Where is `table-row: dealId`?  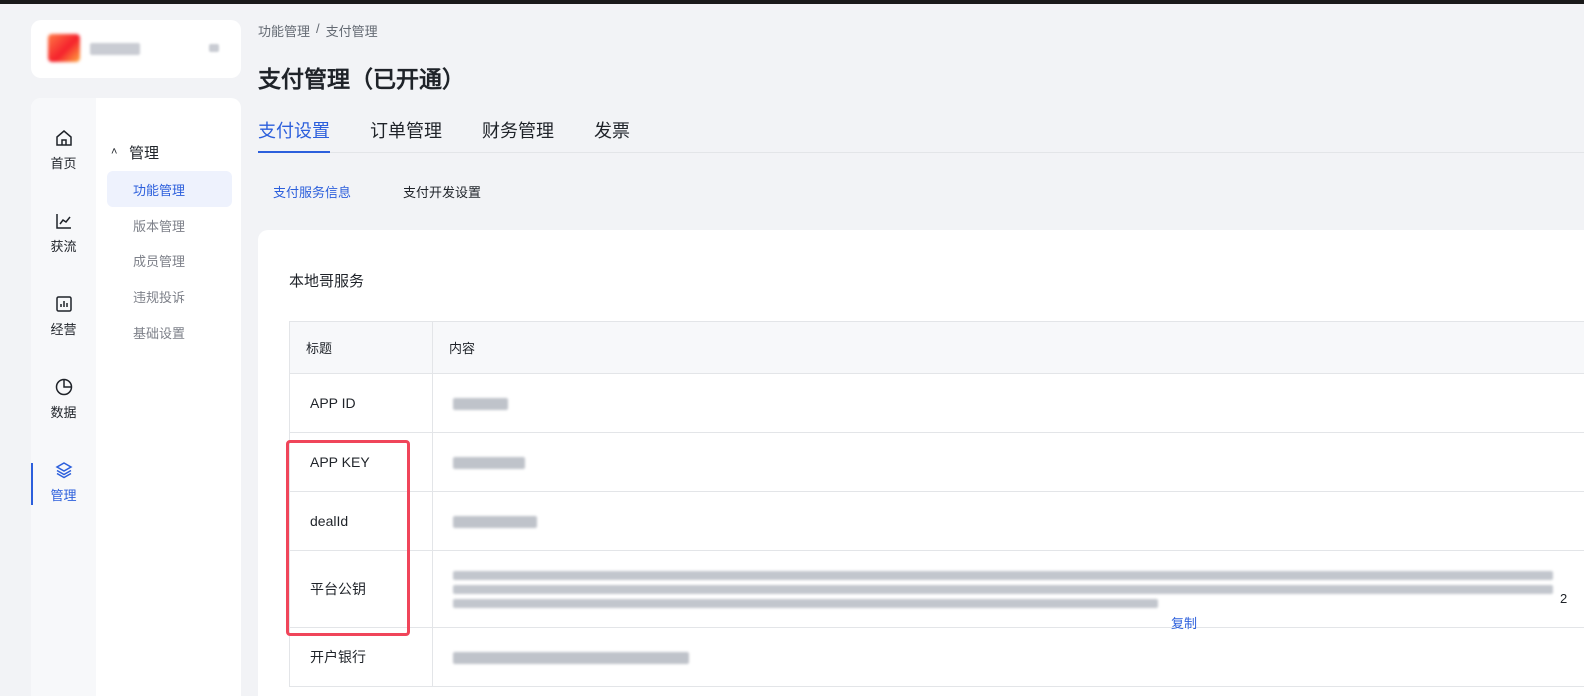
table-row: dealId is located at coordinates (936, 521).